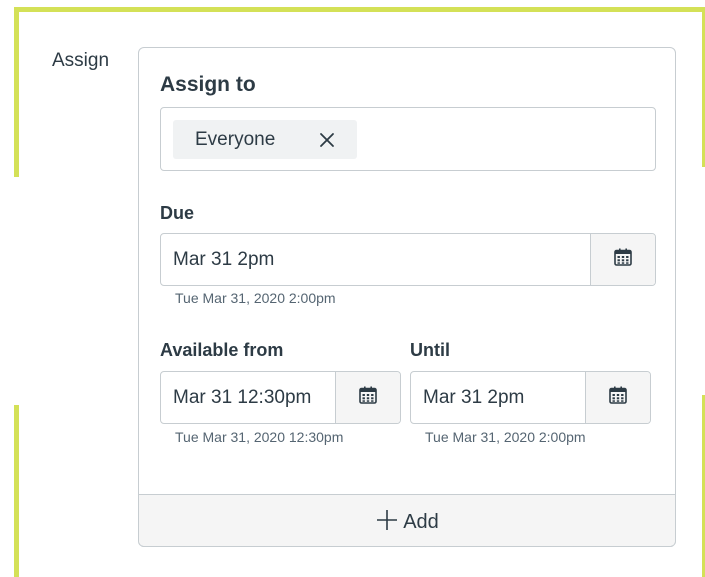  I want to click on until-heading: Until, so click(430, 350).